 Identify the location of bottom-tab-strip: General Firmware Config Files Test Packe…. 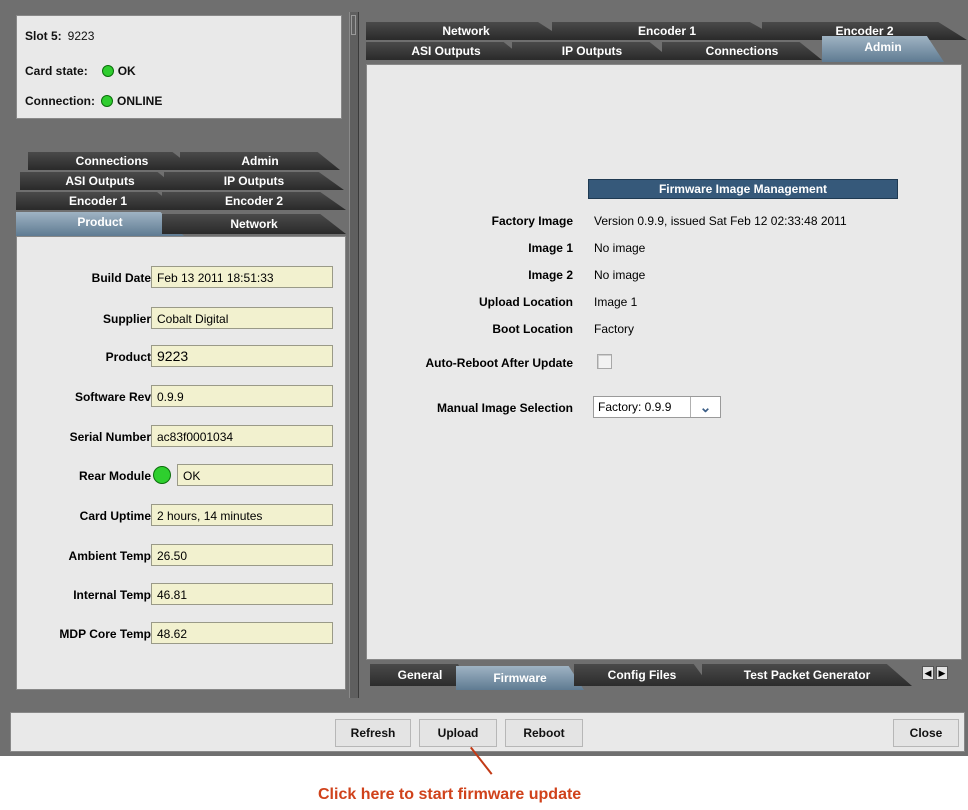
(666, 675).